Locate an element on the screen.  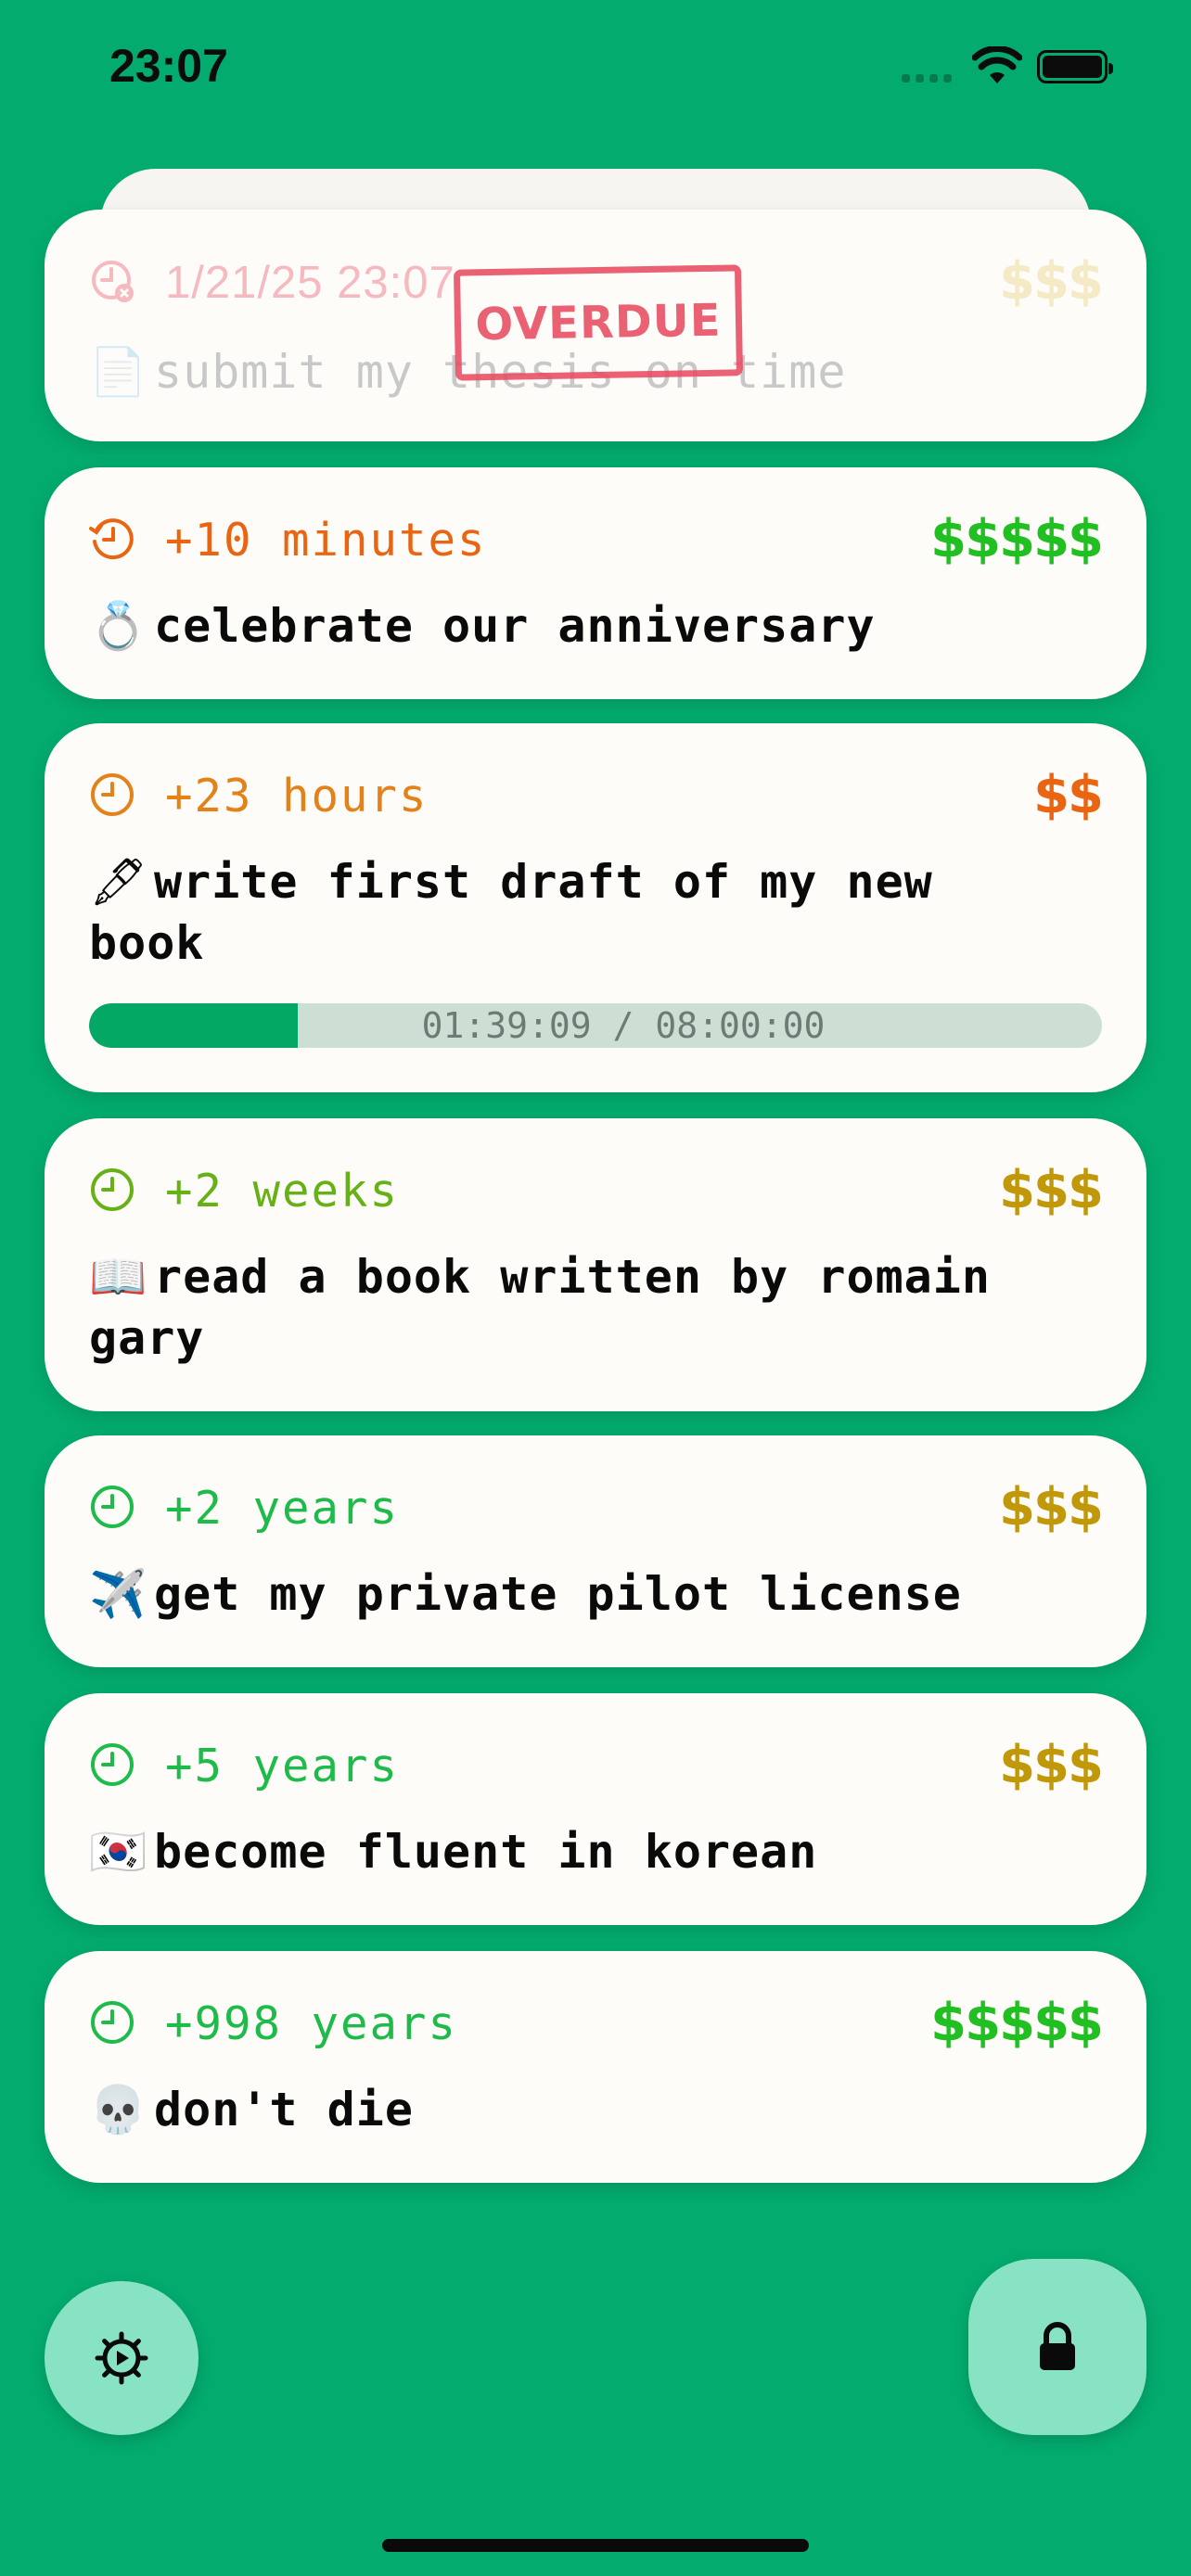
due-label: 1/21/25 23:07 is located at coordinates (310, 283).